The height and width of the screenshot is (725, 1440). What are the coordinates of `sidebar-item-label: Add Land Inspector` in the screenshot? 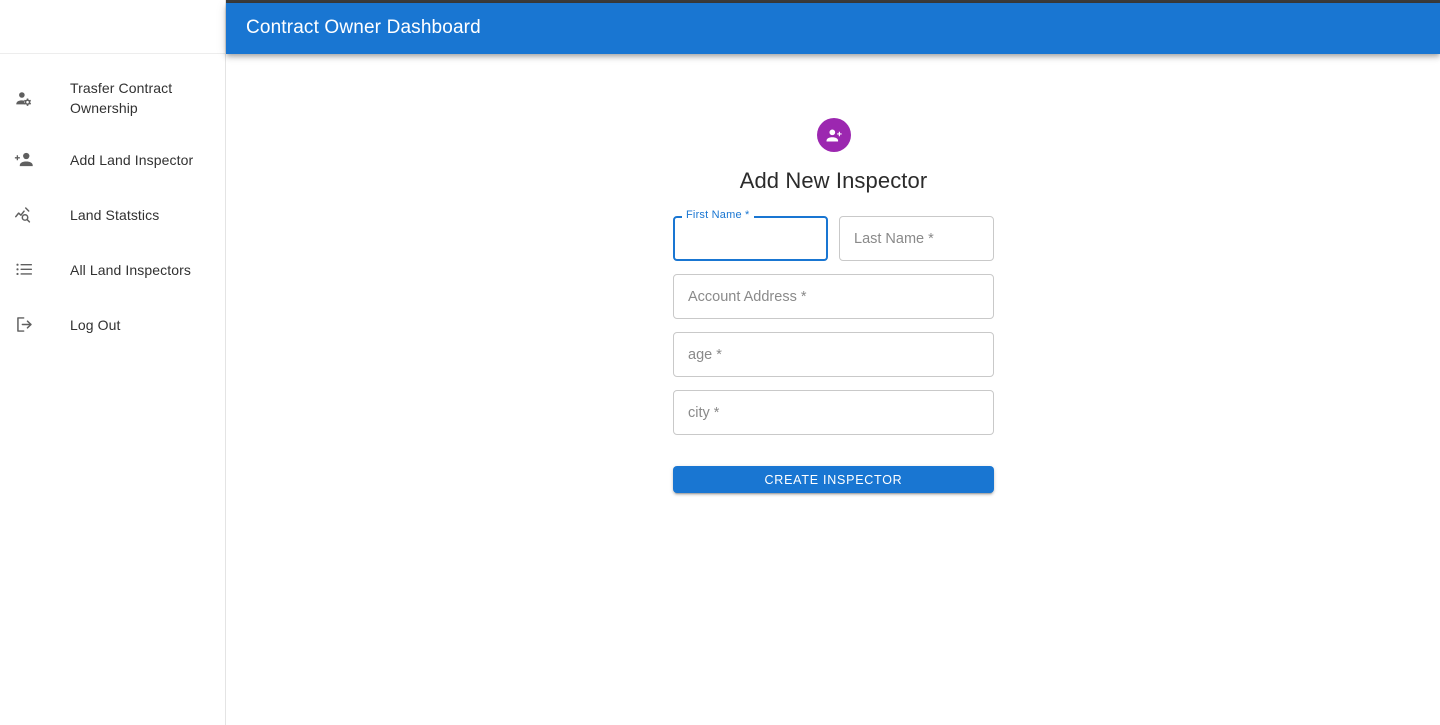 It's located at (132, 159).